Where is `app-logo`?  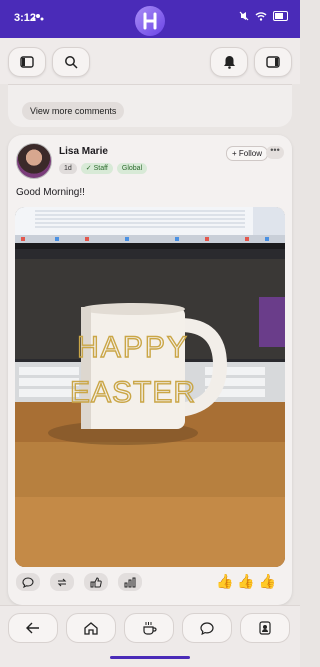
app-logo is located at coordinates (150, 21).